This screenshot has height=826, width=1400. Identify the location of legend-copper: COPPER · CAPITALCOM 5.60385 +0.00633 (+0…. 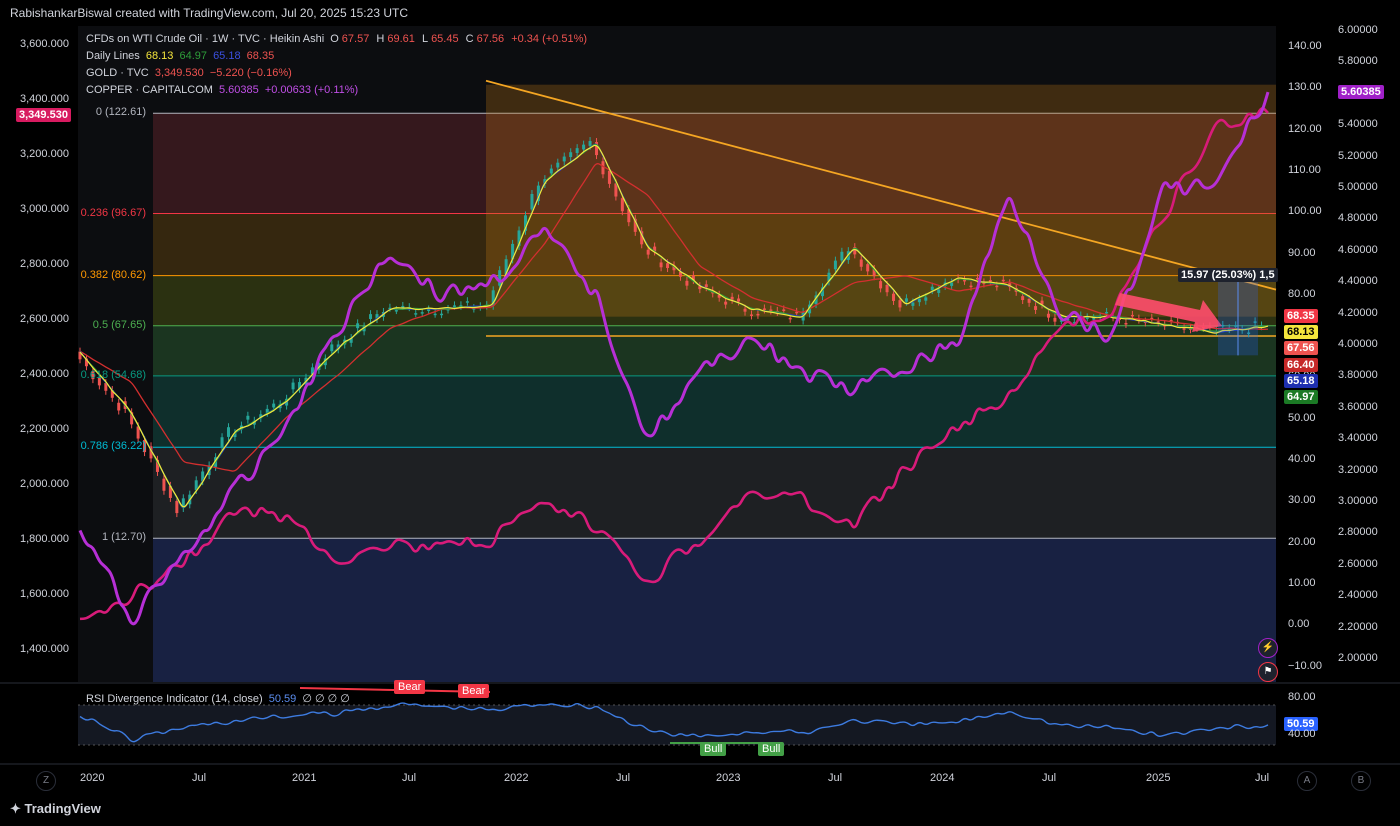
(223, 90).